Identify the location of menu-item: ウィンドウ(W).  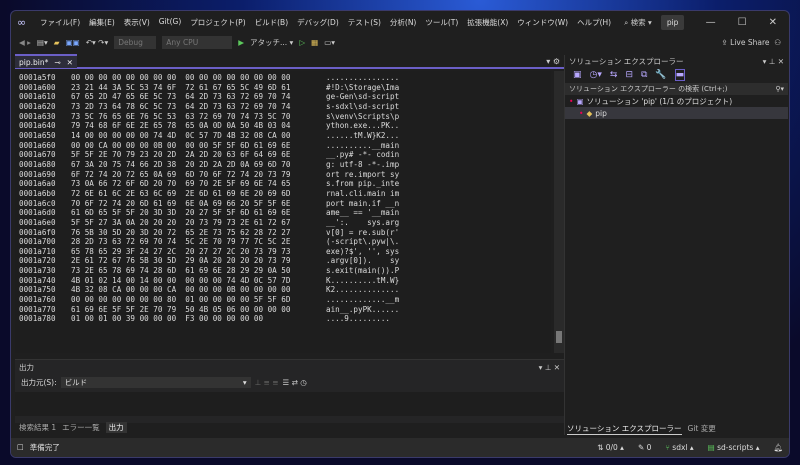
(542, 22).